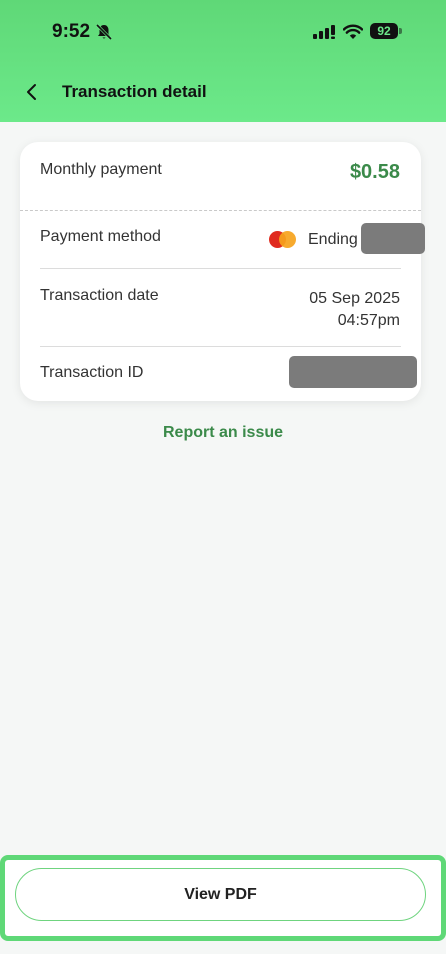 The width and height of the screenshot is (446, 954). What do you see at coordinates (374, 172) in the screenshot?
I see `monthly-payment-value: $0.58` at bounding box center [374, 172].